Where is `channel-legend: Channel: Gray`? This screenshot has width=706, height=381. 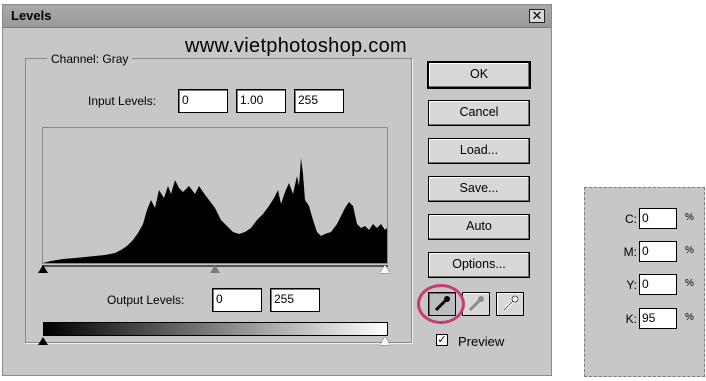 channel-legend: Channel: Gray is located at coordinates (90, 59).